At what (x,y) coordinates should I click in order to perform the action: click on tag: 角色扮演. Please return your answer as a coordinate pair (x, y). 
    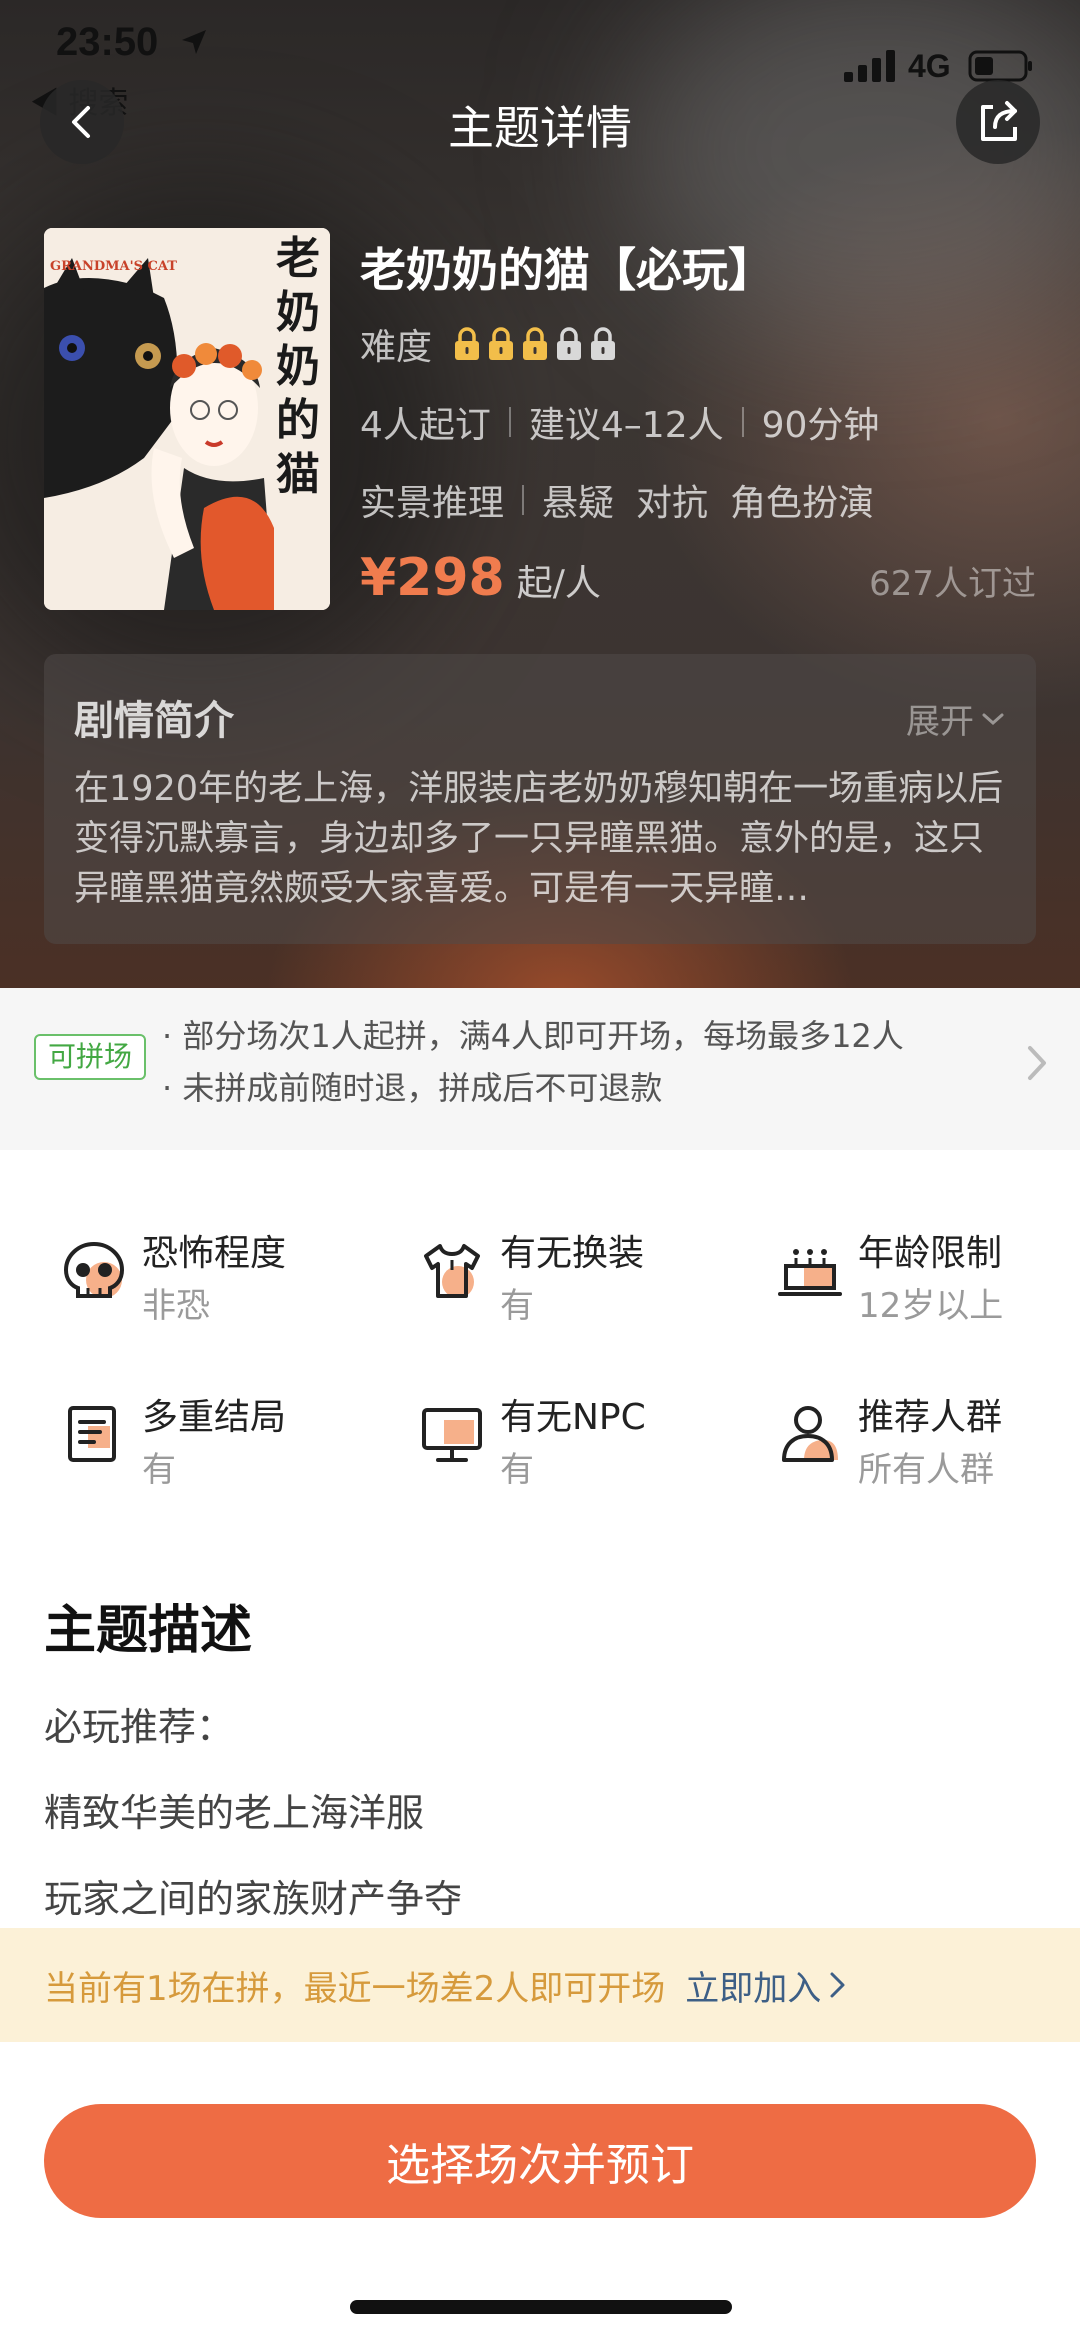
    Looking at the image, I should click on (802, 503).